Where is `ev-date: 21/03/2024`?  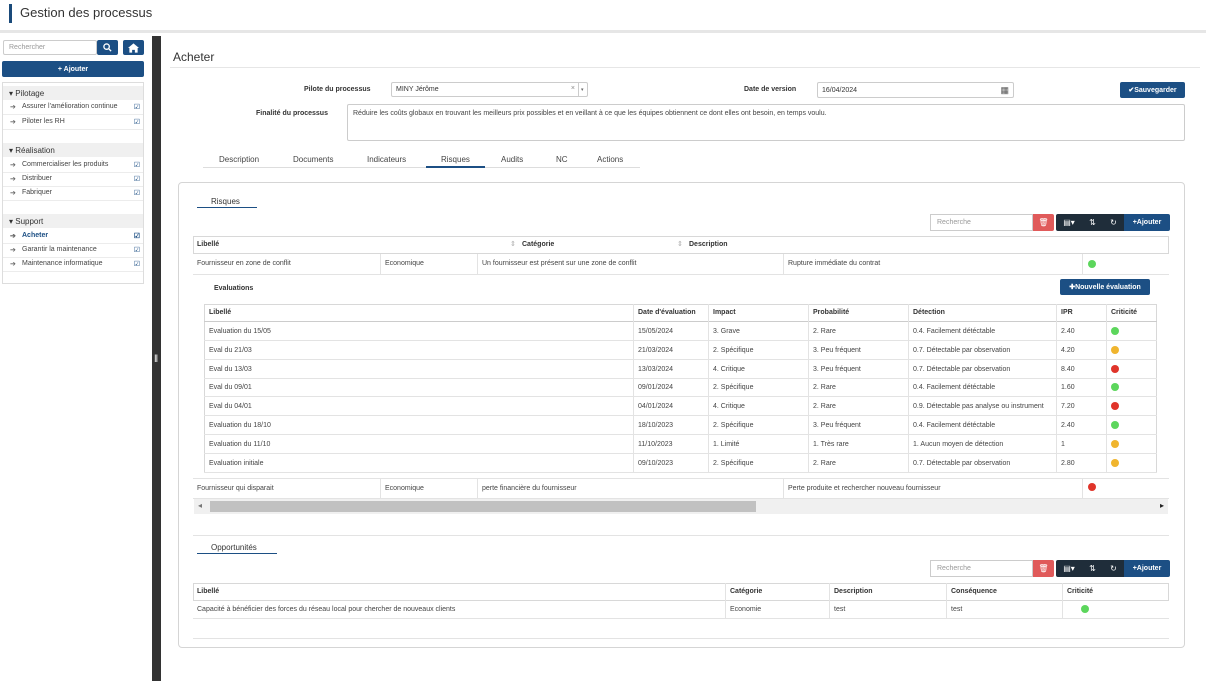 ev-date: 21/03/2024 is located at coordinates (656, 350).